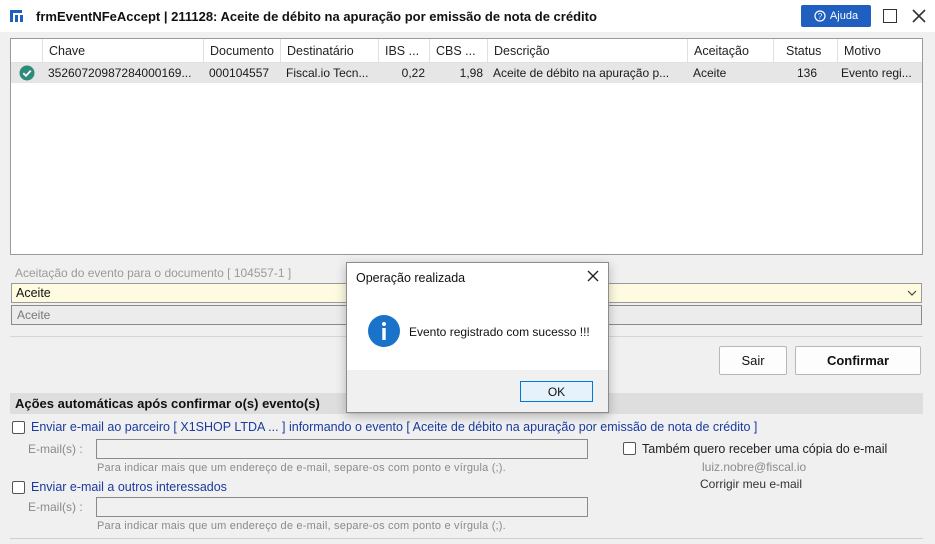  I want to click on chevron-down-icon, so click(912, 293).